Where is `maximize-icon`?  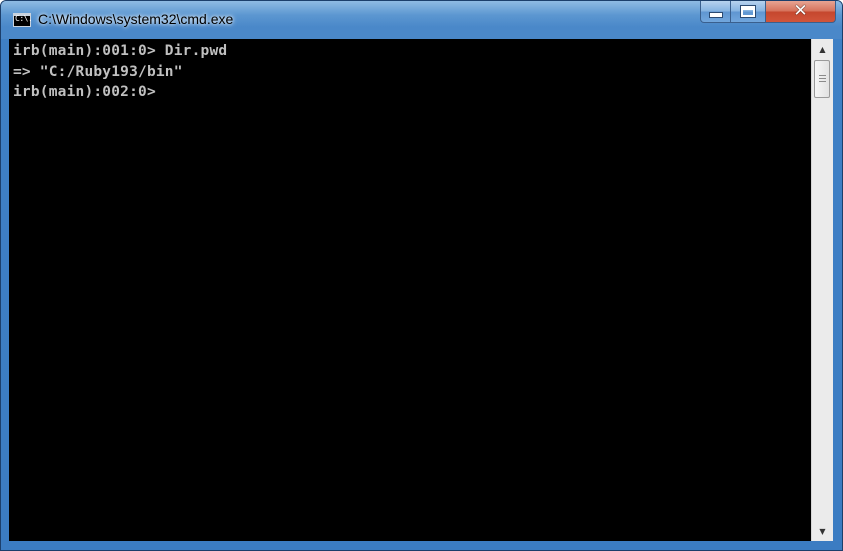
maximize-icon is located at coordinates (748, 11).